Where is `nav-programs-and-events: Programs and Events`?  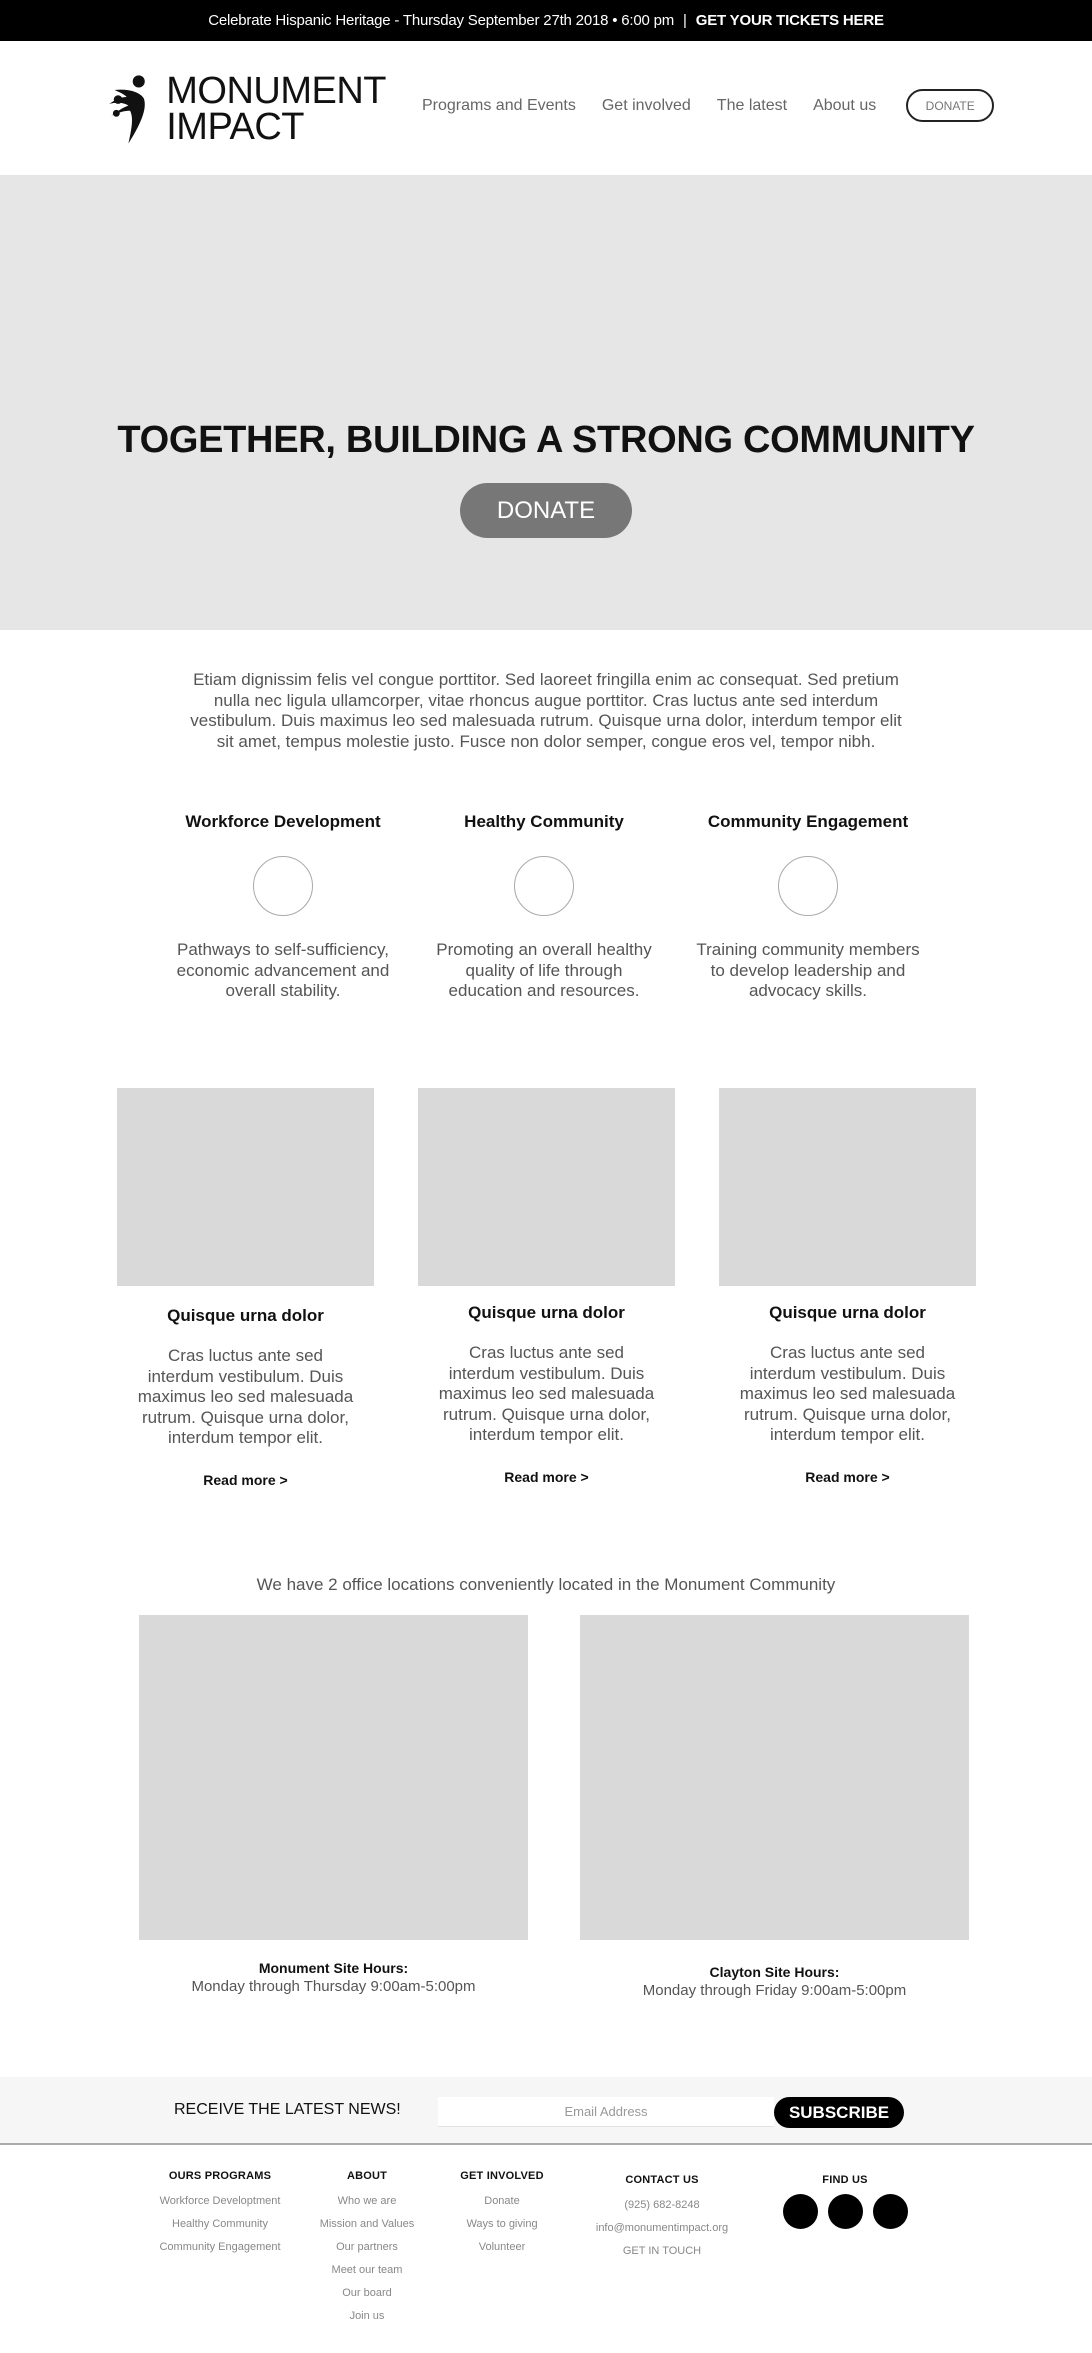 nav-programs-and-events: Programs and Events is located at coordinates (499, 106).